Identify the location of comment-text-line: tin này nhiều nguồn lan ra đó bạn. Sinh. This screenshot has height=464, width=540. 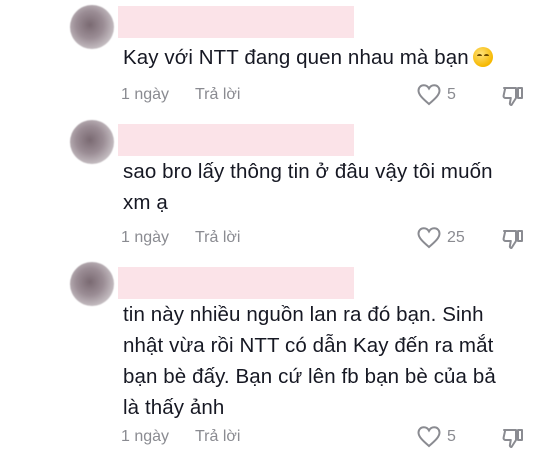
(303, 314).